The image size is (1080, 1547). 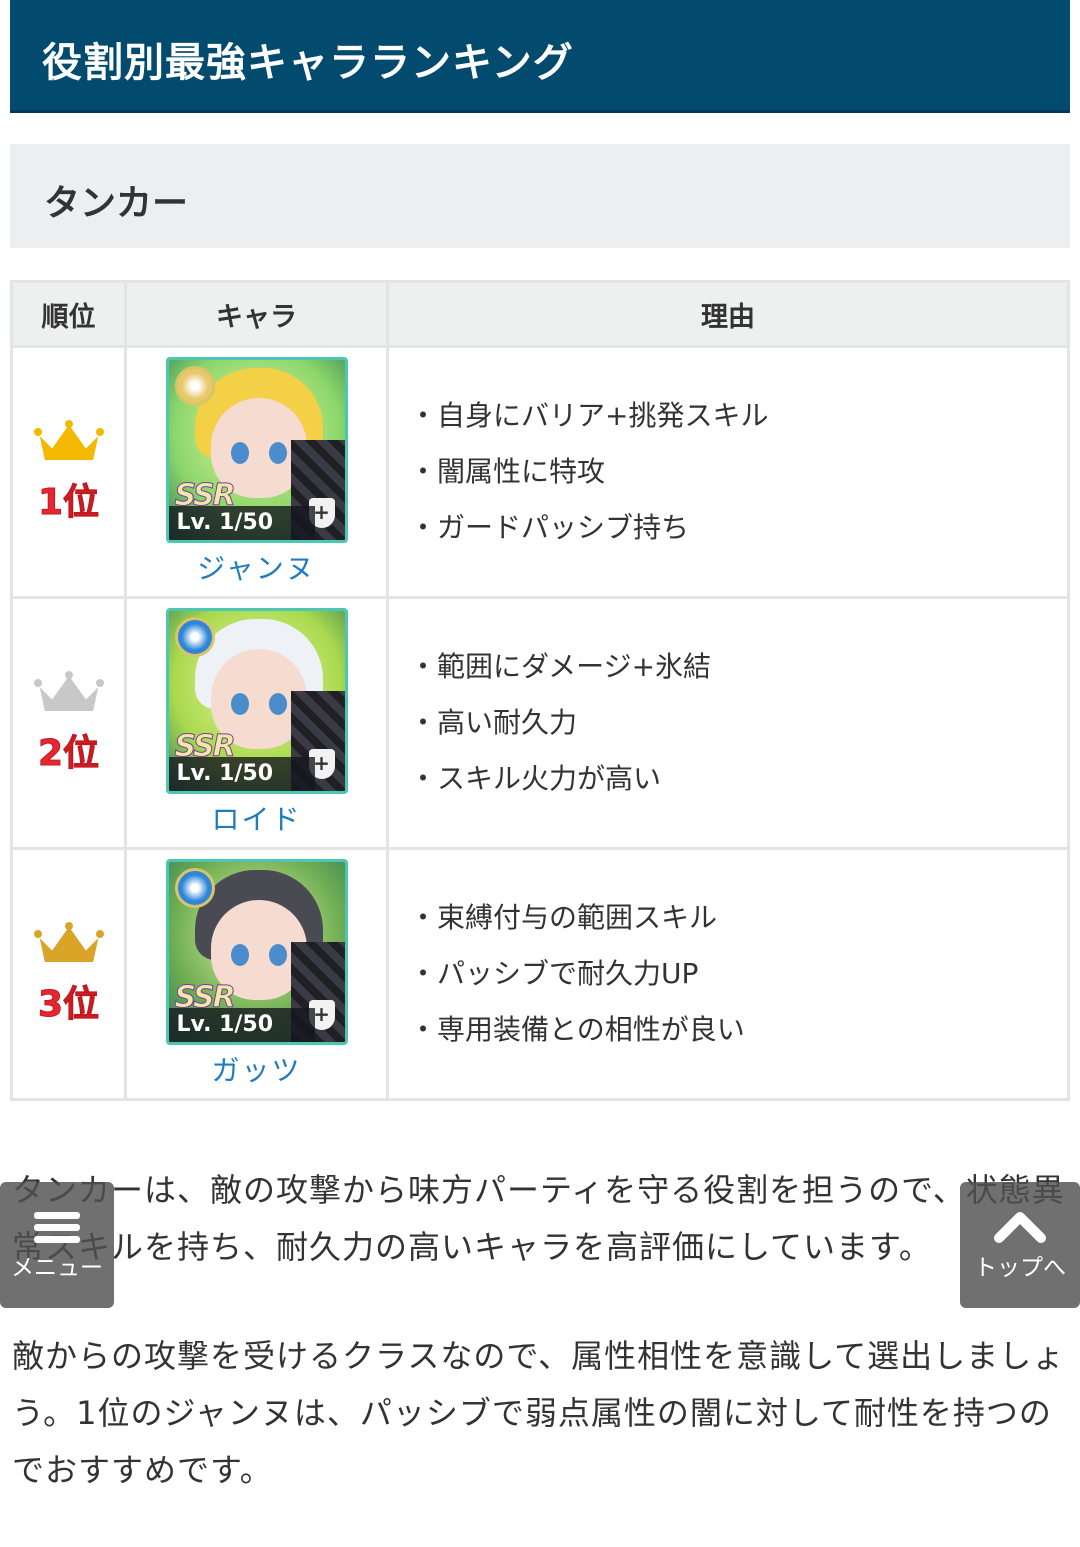 What do you see at coordinates (308, 63) in the screenshot?
I see `page-title: 役割別最強キャラランキング` at bounding box center [308, 63].